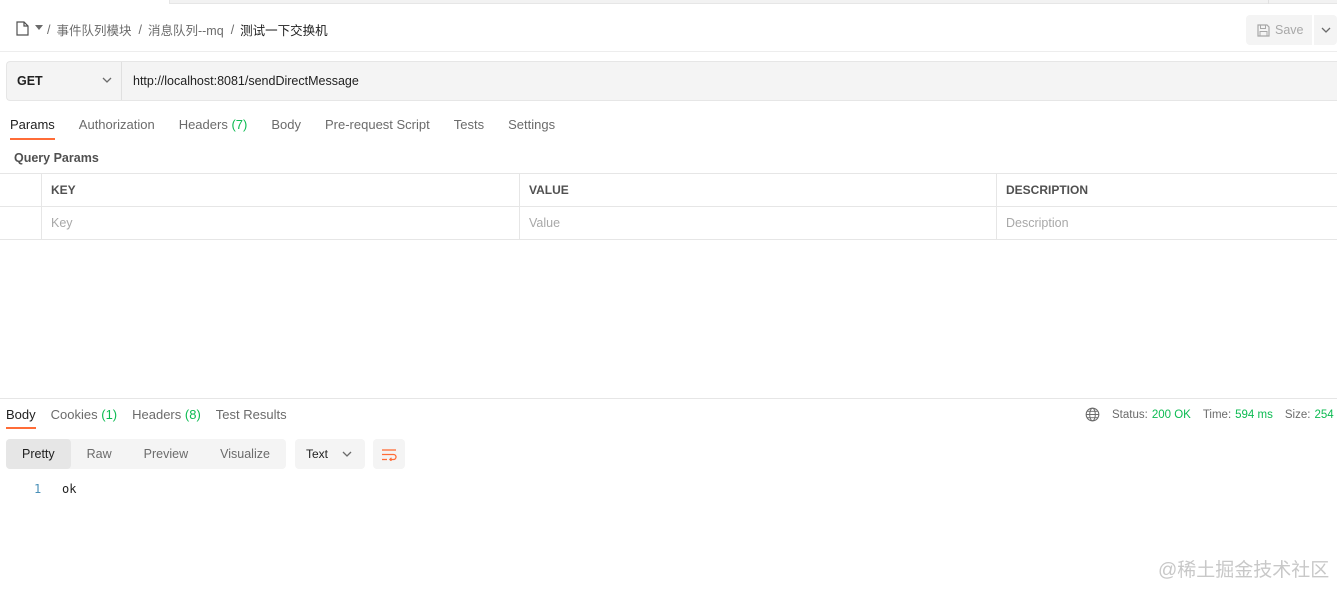 The width and height of the screenshot is (1337, 596). I want to click on table-row: Key Value Description, so click(668, 223).